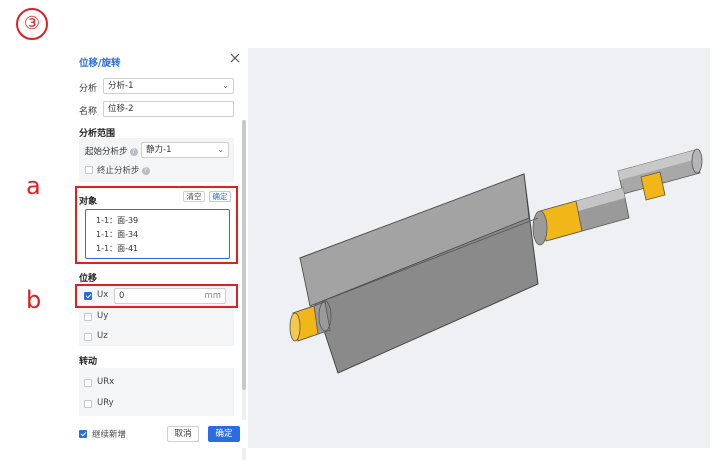 The image size is (720, 460). Describe the element at coordinates (105, 403) in the screenshot. I see `ury-label: URy` at that location.